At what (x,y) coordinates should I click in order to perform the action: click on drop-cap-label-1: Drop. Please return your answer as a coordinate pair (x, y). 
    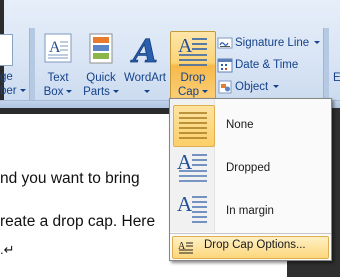
    Looking at the image, I should click on (193, 78).